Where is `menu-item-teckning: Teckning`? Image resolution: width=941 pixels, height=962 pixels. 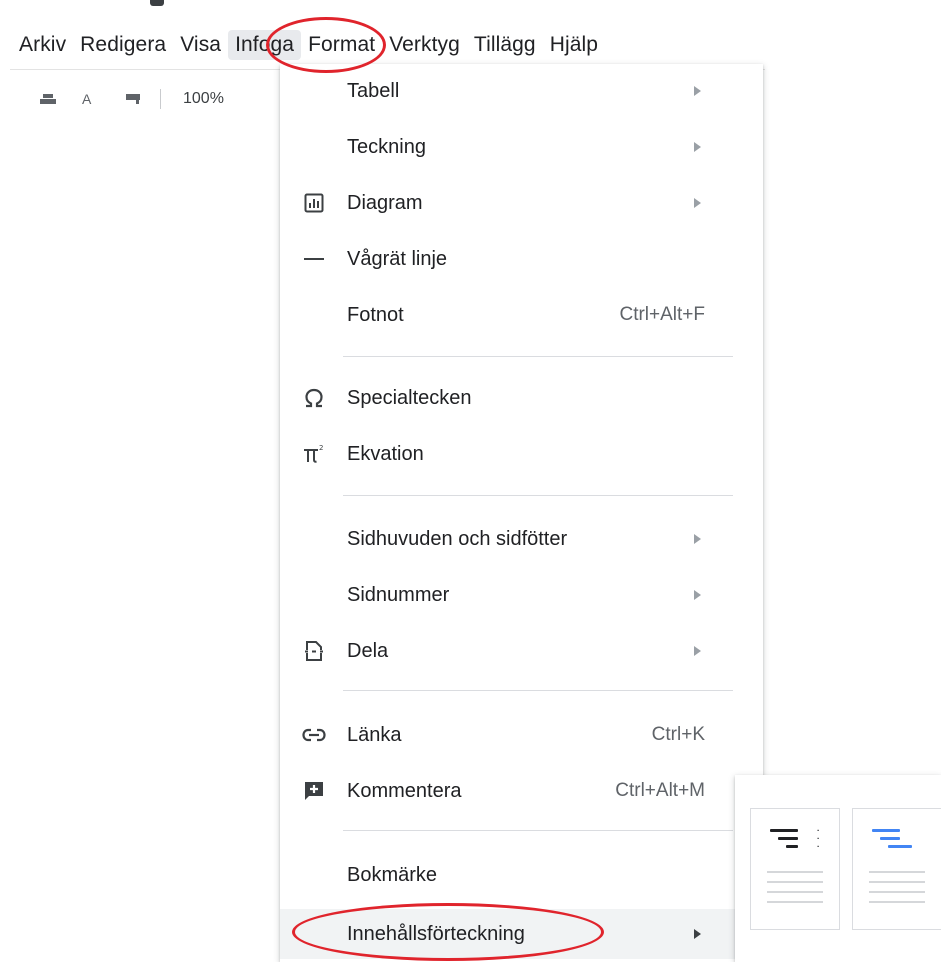
menu-item-teckning: Teckning is located at coordinates (521, 147).